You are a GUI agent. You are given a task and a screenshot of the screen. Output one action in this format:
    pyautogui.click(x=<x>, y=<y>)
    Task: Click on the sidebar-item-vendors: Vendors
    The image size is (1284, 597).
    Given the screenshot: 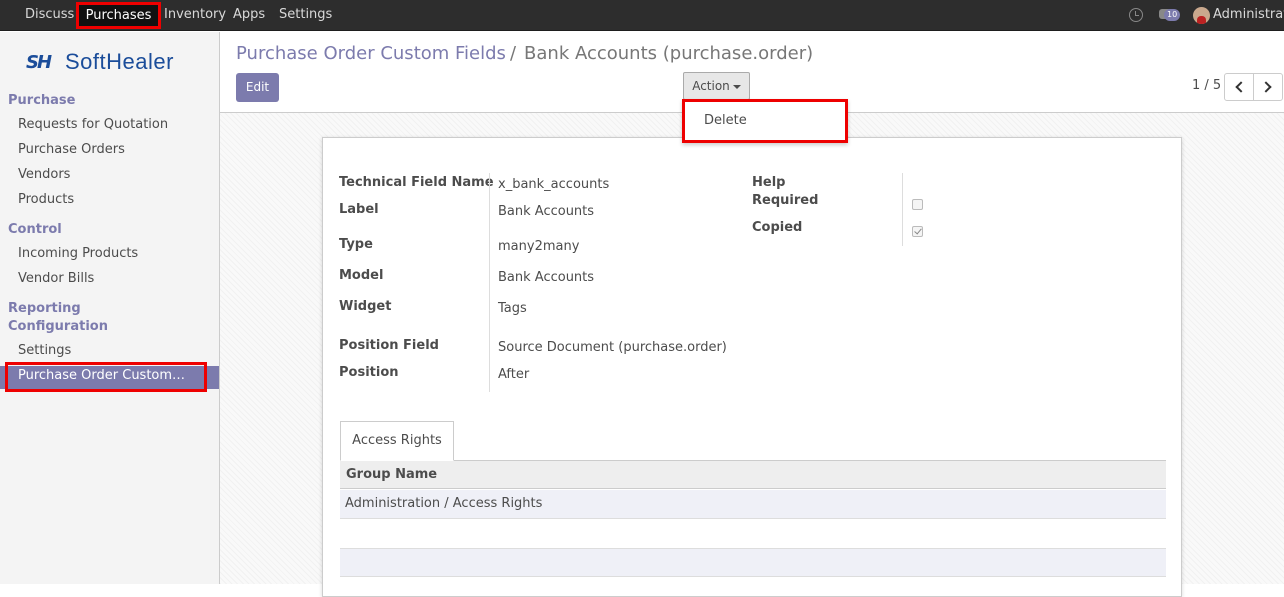 What is the action you would take?
    pyautogui.click(x=44, y=174)
    